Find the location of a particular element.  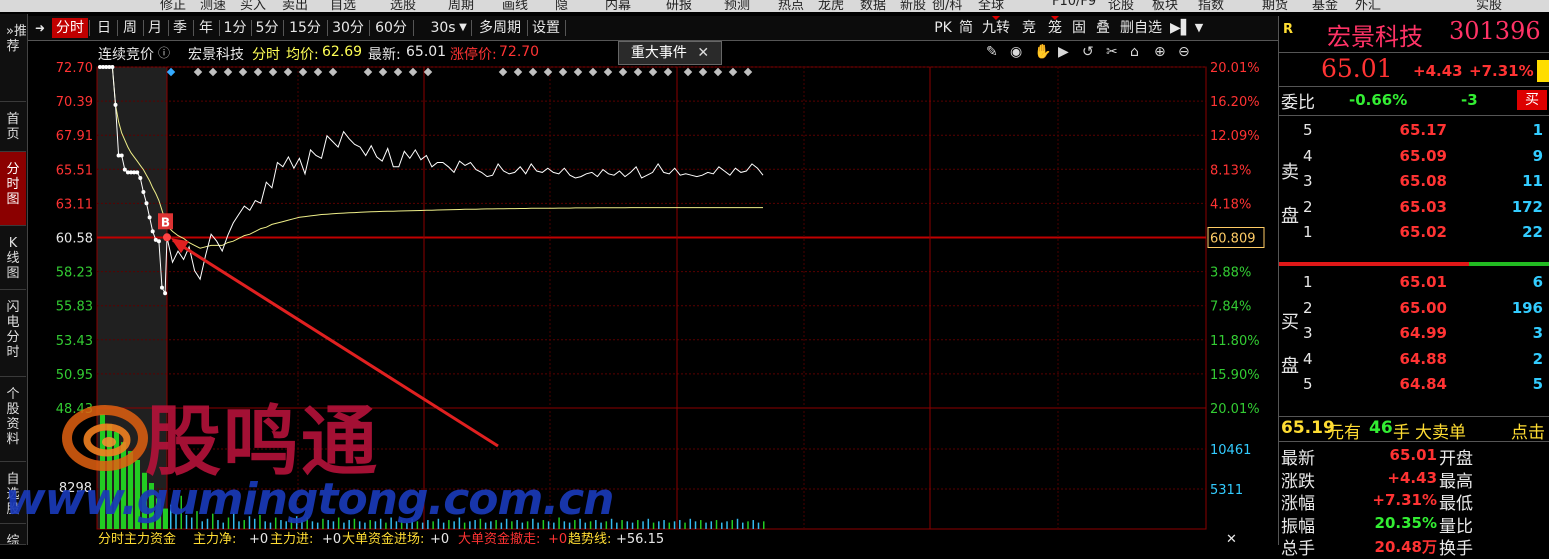

tool-tab-3: 竞 is located at coordinates (1029, 28).